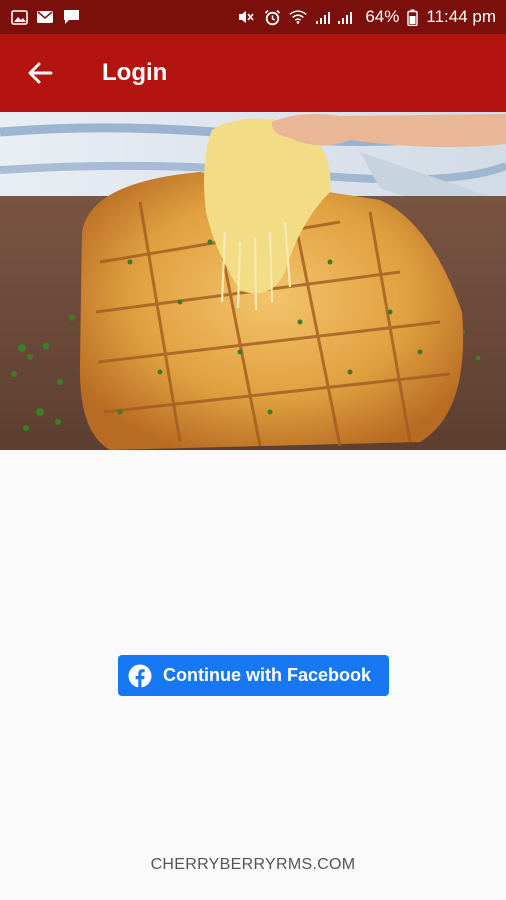 This screenshot has height=900, width=506. Describe the element at coordinates (253, 864) in the screenshot. I see `footer-brand: CHERRYBERRYRMS.COM` at that location.